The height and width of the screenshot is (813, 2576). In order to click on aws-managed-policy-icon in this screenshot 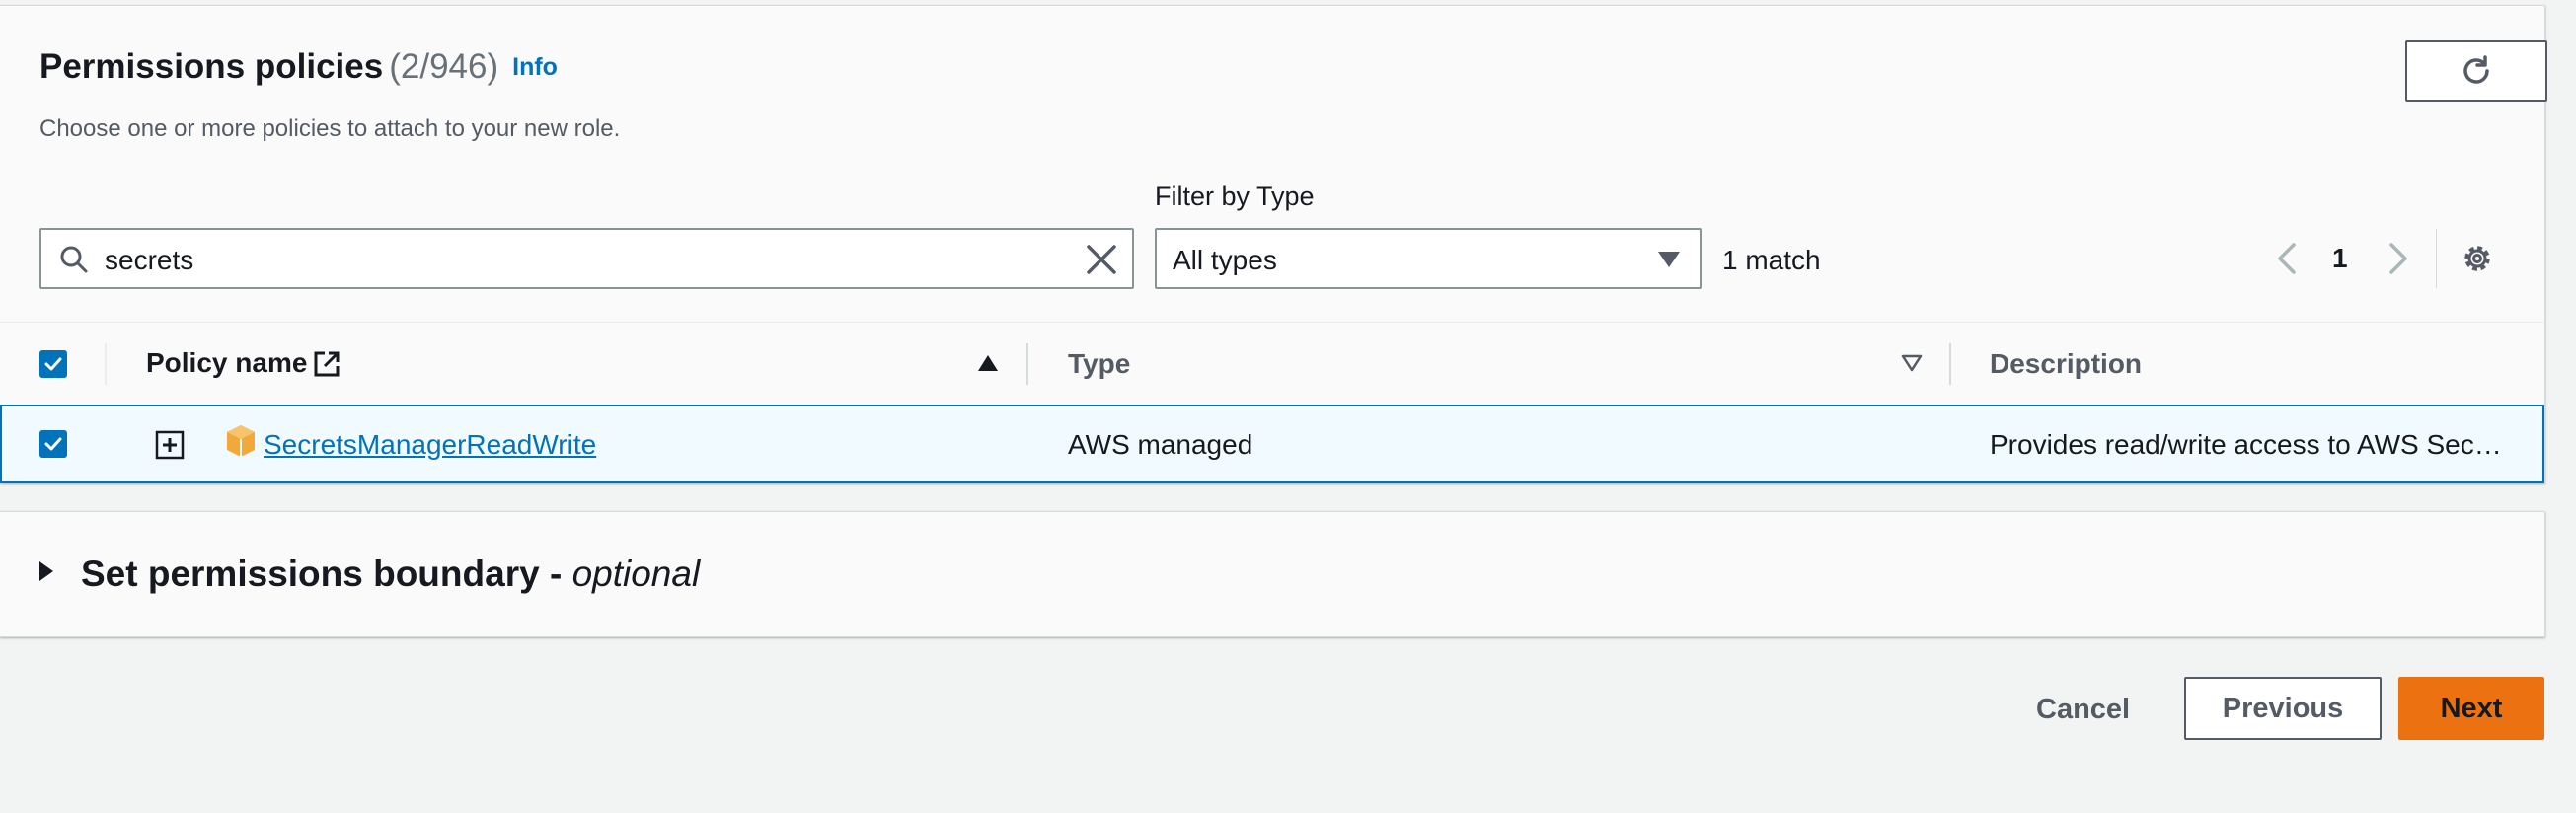, I will do `click(241, 441)`.